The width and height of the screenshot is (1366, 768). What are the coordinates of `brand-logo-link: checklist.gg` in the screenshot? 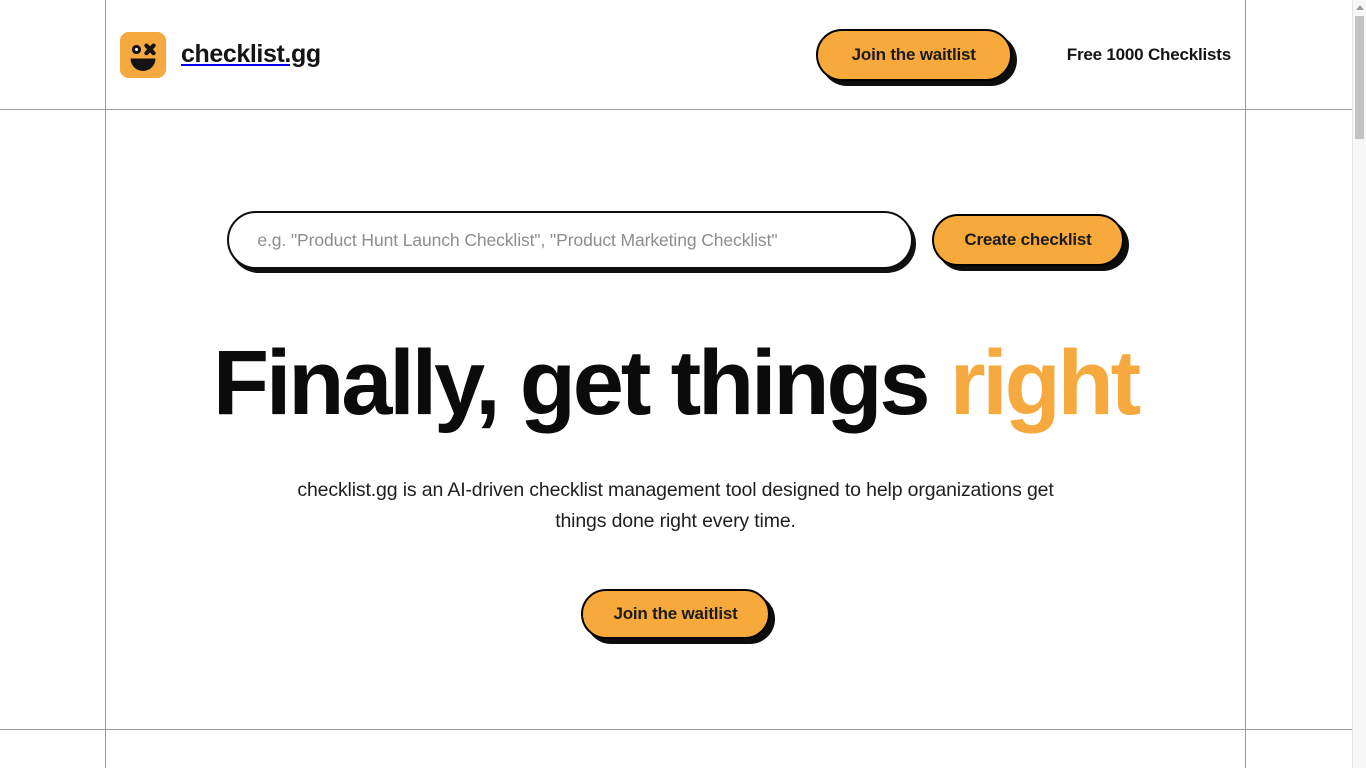 It's located at (220, 54).